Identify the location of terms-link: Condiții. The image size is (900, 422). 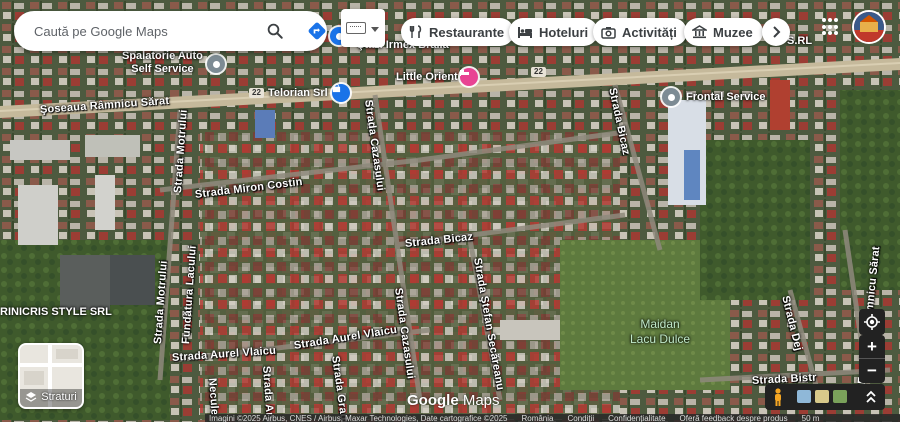
(580, 418).